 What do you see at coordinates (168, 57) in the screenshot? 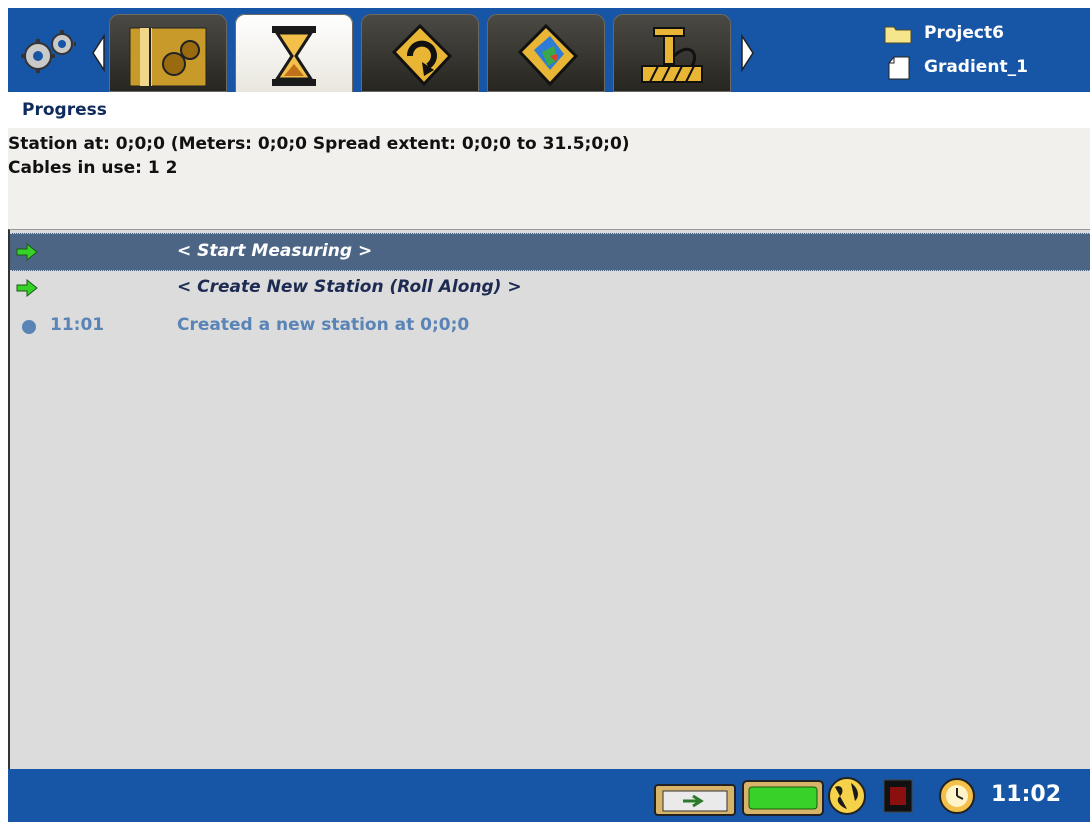
I see `gear-toolbox-icon` at bounding box center [168, 57].